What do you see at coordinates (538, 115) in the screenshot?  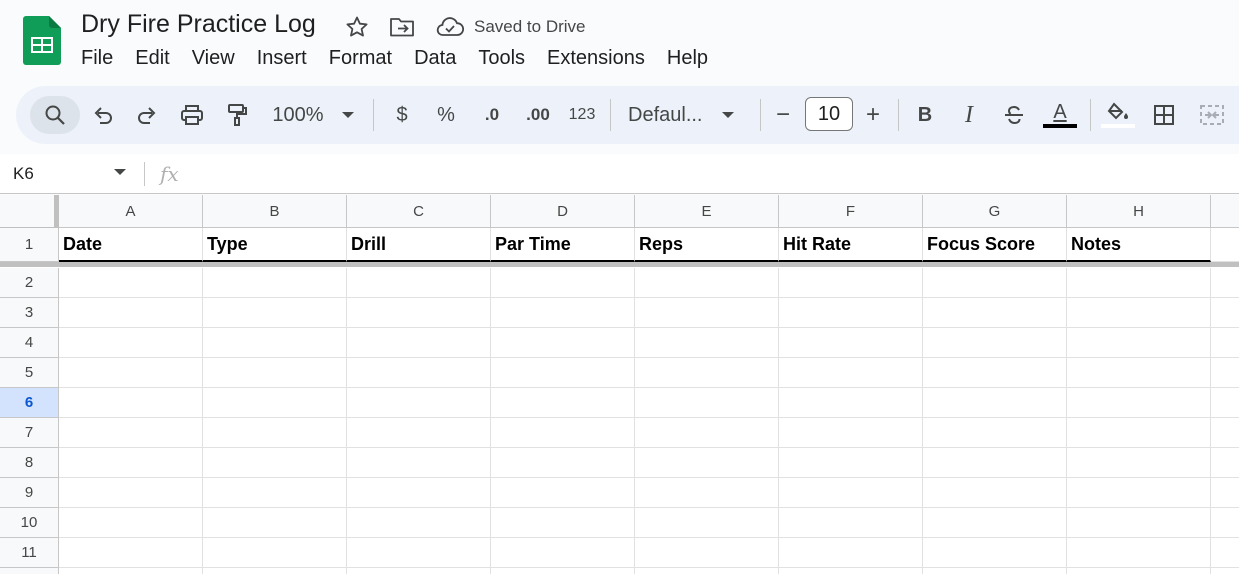 I see `increase-decimal-button: .00` at bounding box center [538, 115].